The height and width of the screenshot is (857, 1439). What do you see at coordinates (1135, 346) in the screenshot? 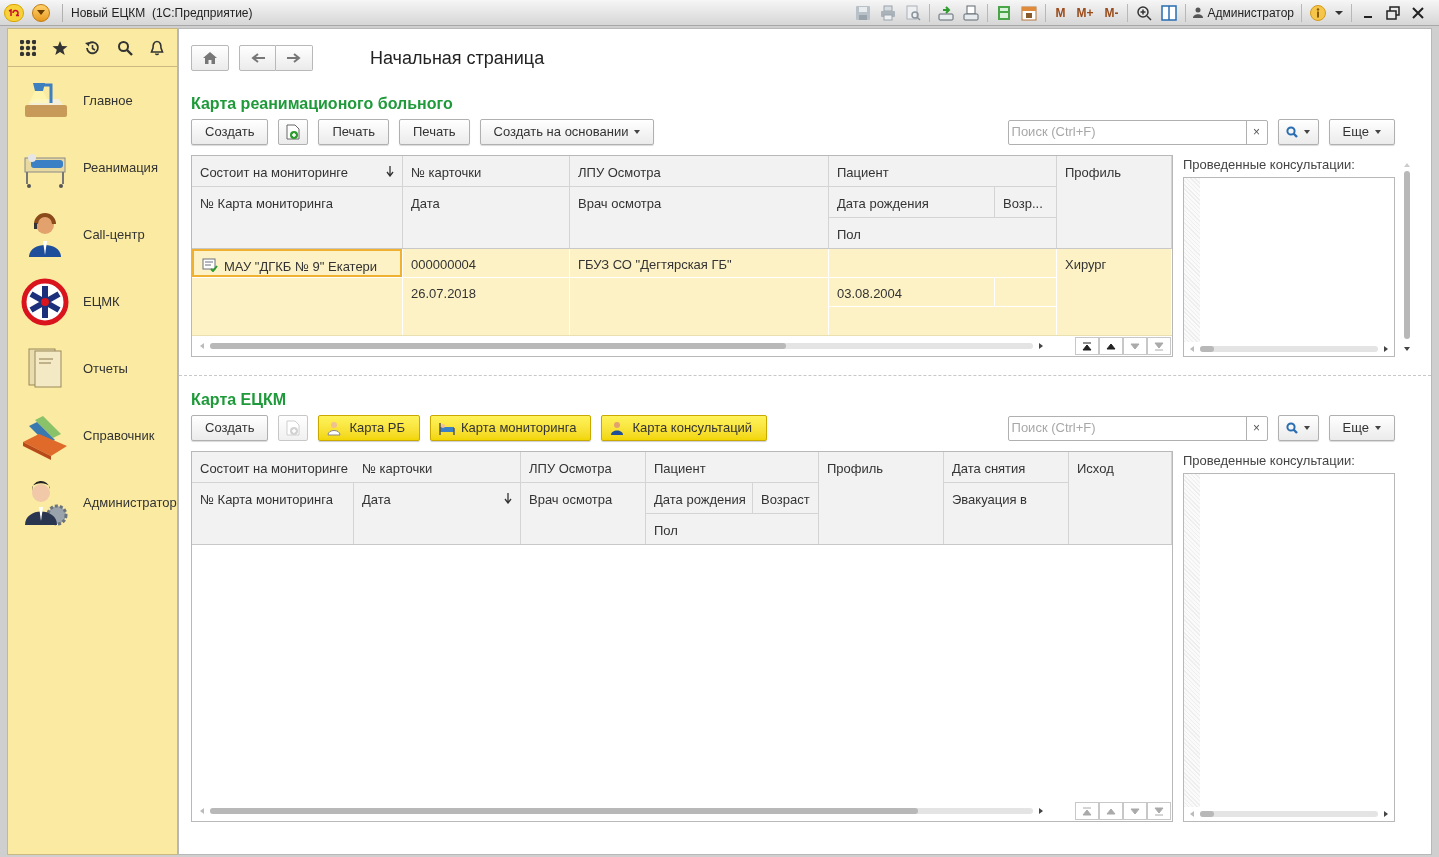
I see `next-row-icon` at bounding box center [1135, 346].